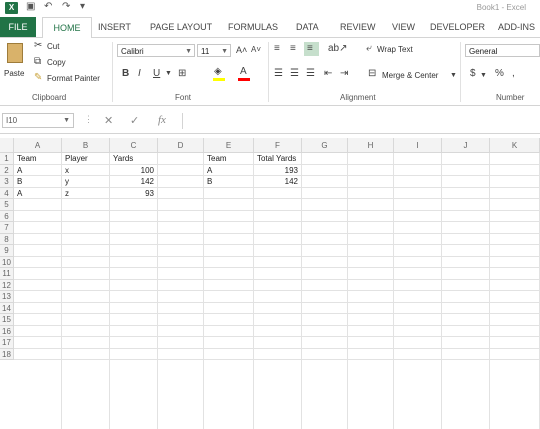 The height and width of the screenshot is (429, 540). What do you see at coordinates (209, 182) in the screenshot?
I see `cell-e3: B` at bounding box center [209, 182].